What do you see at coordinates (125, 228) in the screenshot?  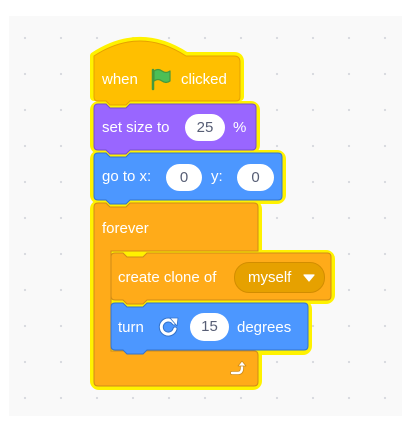 I see `forever-label: forever` at bounding box center [125, 228].